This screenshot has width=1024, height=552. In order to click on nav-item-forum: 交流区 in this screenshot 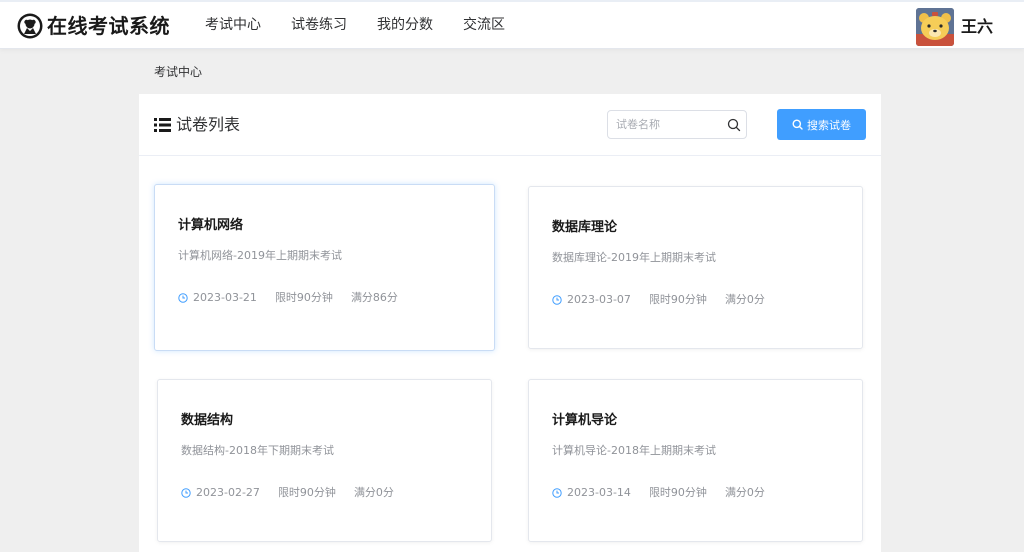, I will do `click(484, 25)`.